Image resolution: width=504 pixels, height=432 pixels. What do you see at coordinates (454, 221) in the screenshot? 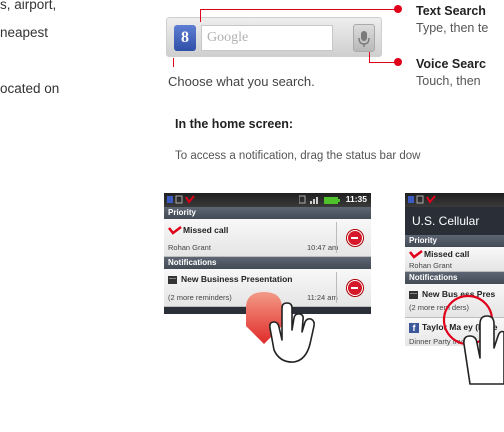
I see `carrier-label: U.S. Cellular` at bounding box center [454, 221].